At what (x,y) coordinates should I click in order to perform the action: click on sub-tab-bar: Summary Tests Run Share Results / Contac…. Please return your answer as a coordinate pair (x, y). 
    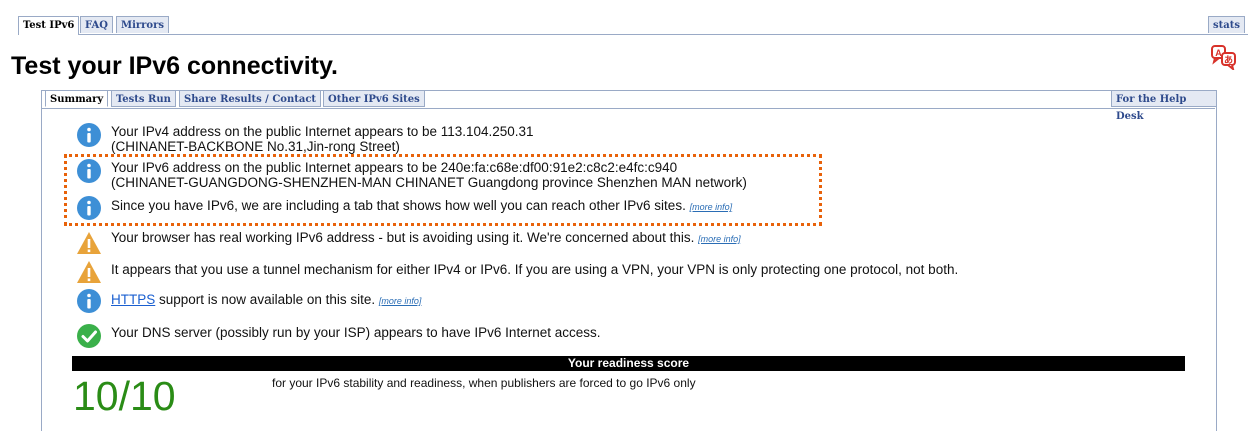
    Looking at the image, I should click on (629, 106).